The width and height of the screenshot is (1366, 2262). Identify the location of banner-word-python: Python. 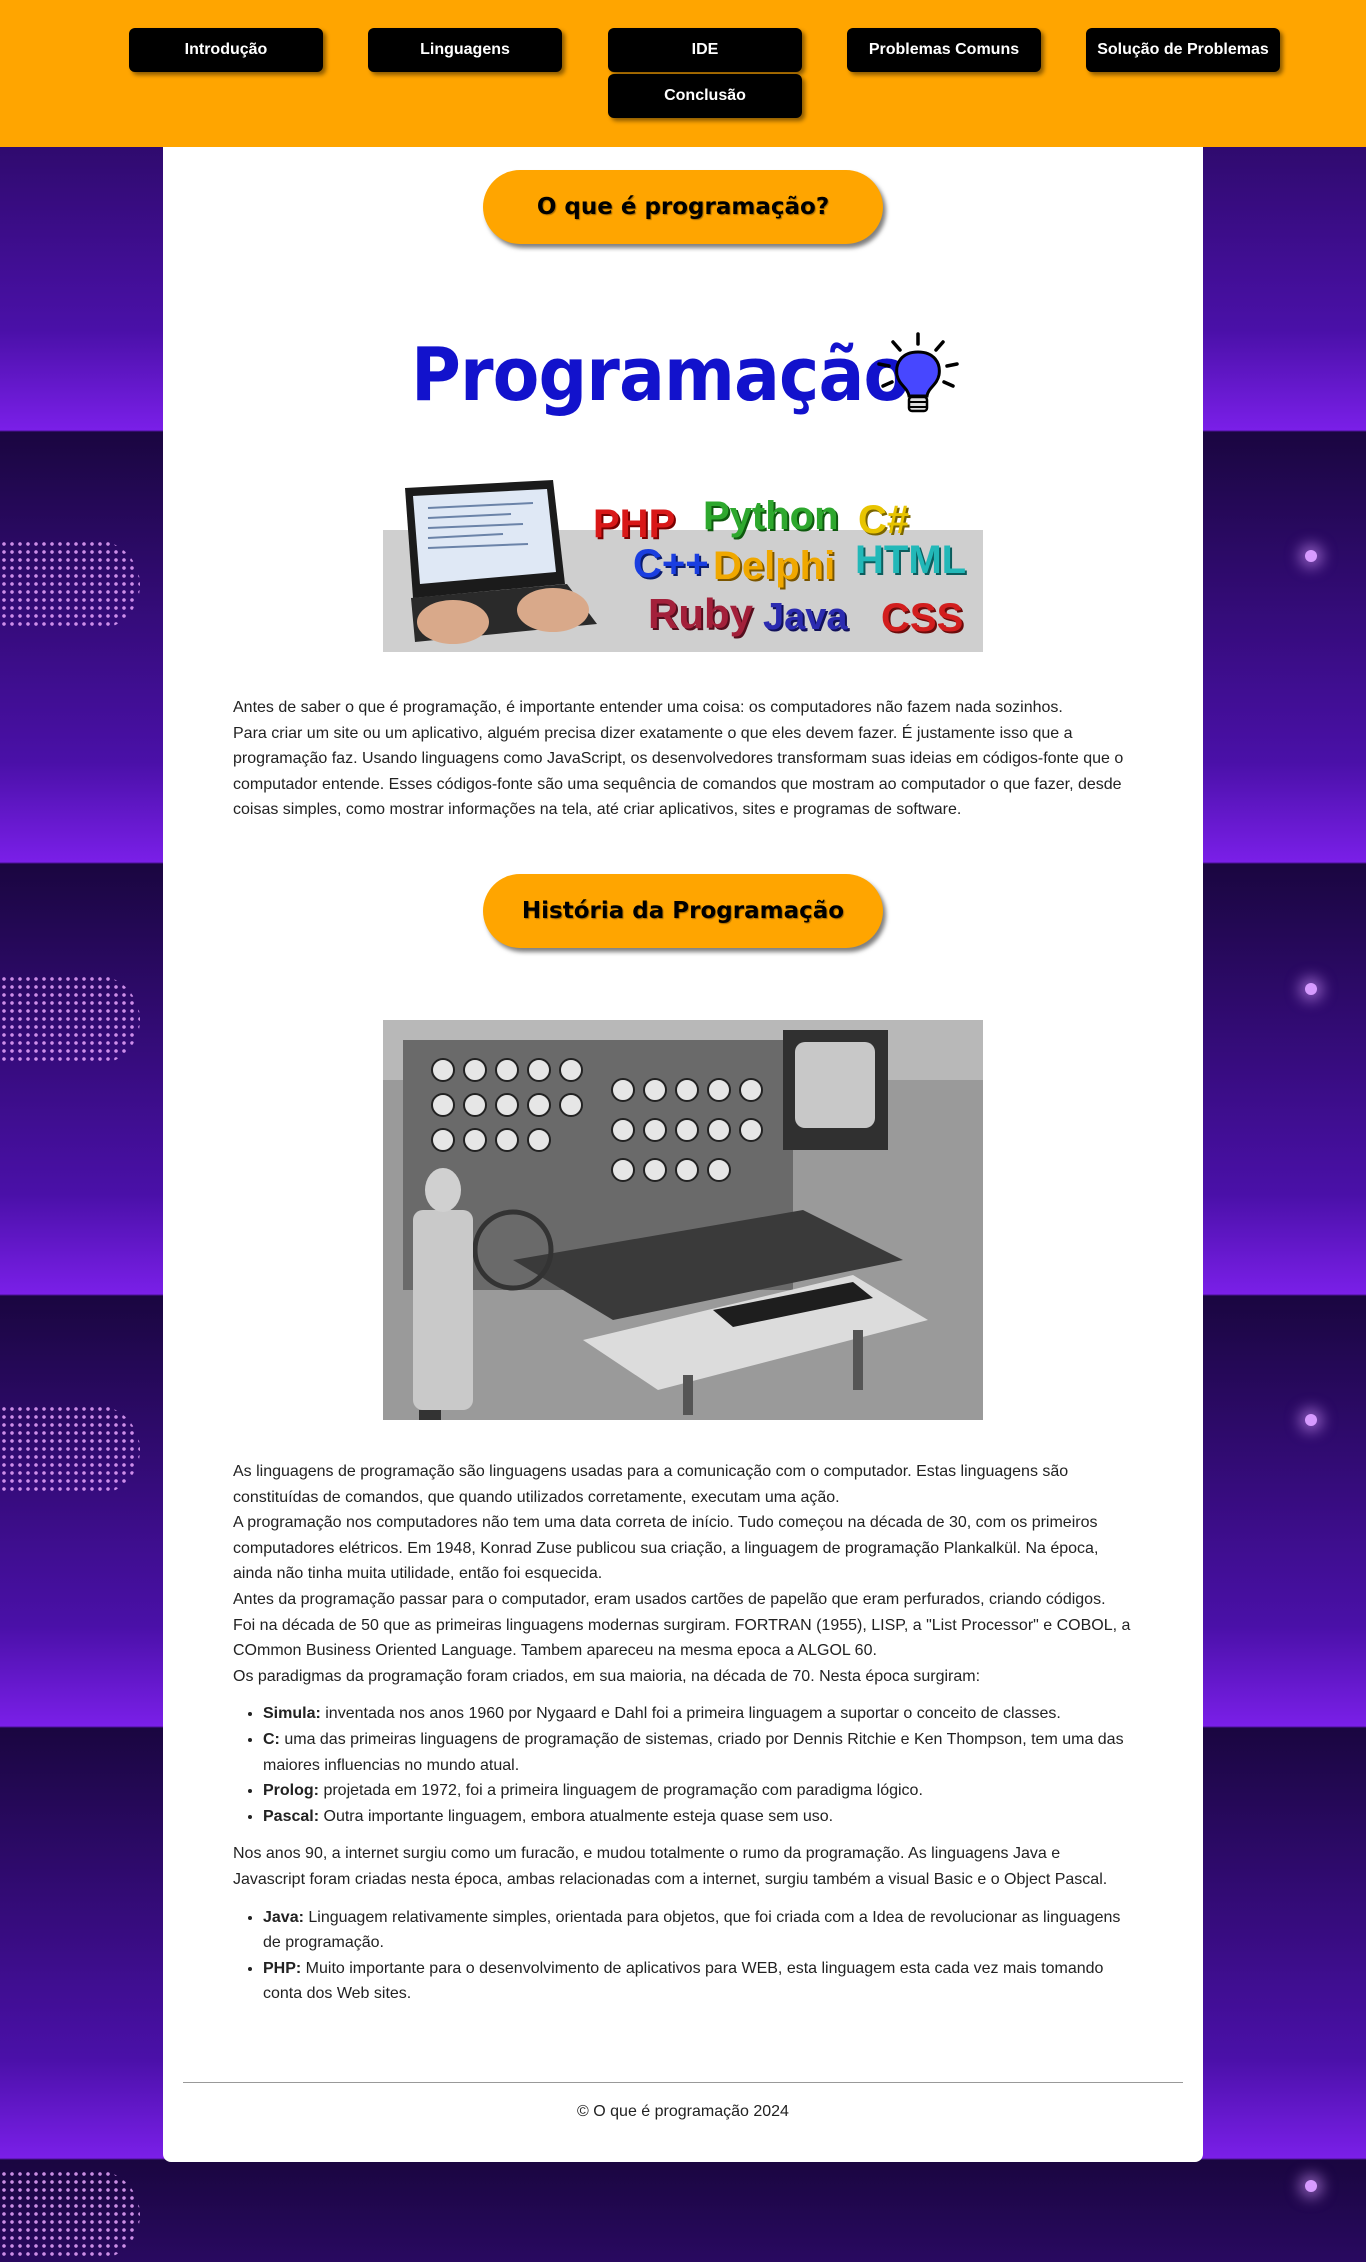
(771, 516).